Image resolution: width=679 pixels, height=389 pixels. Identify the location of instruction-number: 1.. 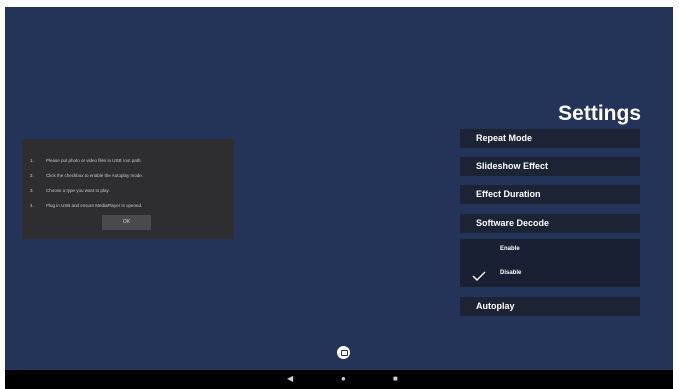
(32, 160).